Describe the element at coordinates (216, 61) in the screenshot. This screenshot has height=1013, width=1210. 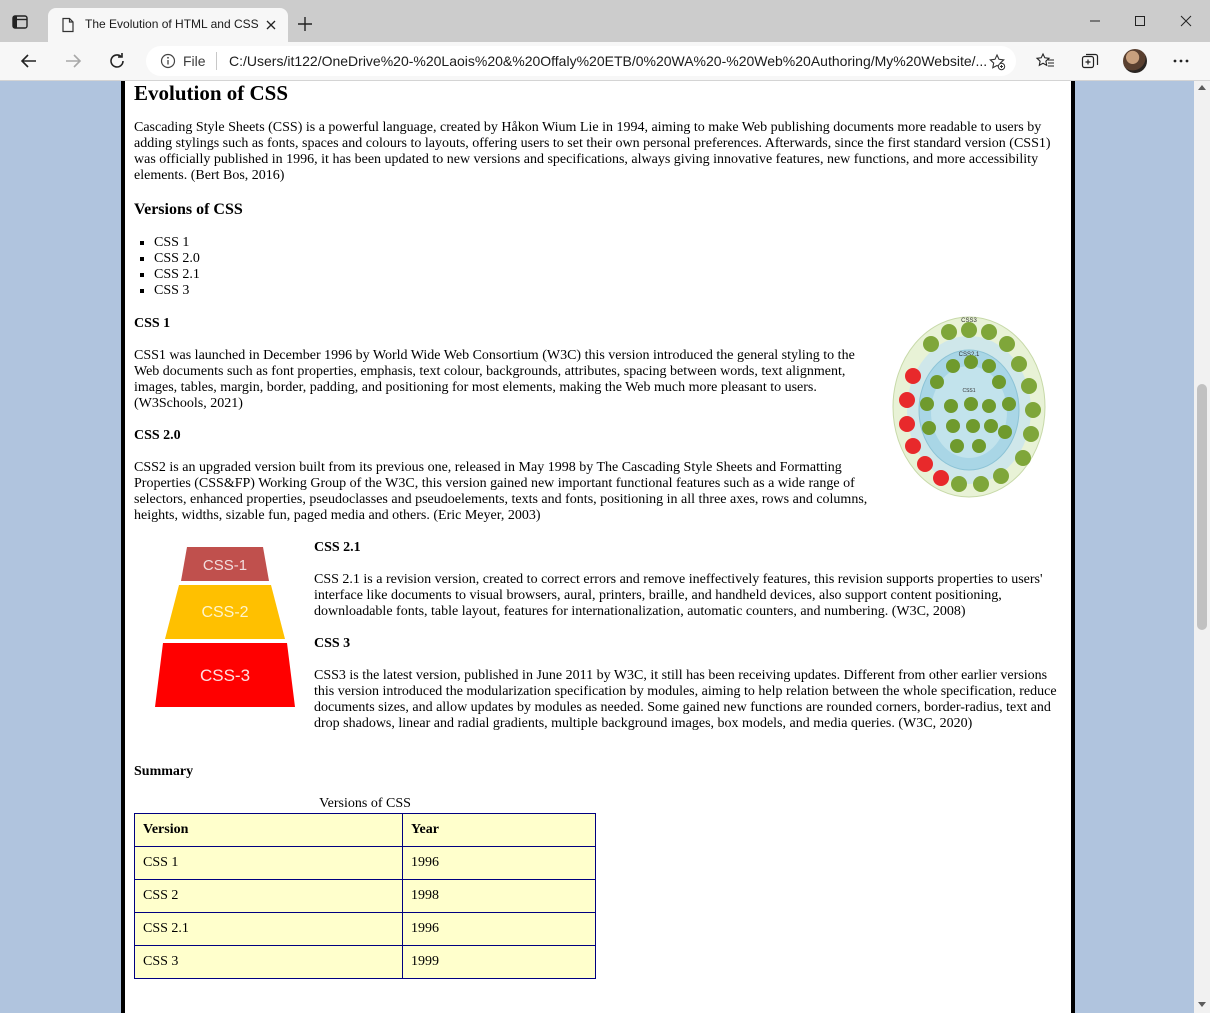
I see `address-divider` at that location.